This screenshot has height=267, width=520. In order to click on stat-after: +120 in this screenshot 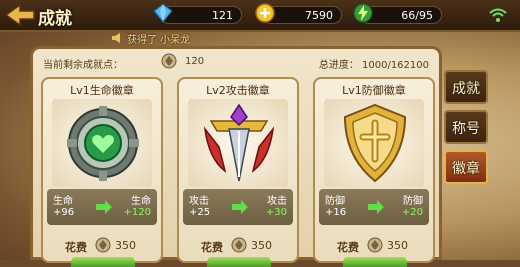, I will do `click(137, 212)`.